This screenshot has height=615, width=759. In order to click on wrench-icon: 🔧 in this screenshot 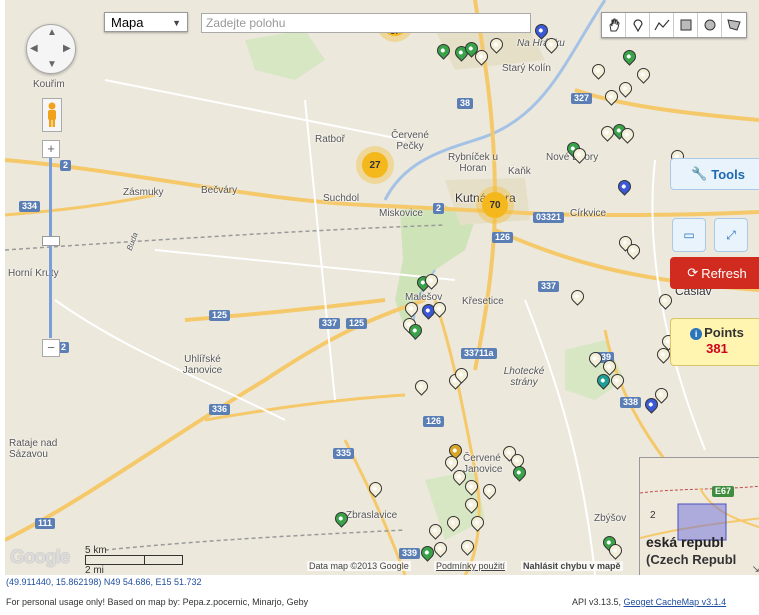, I will do `click(699, 173)`.